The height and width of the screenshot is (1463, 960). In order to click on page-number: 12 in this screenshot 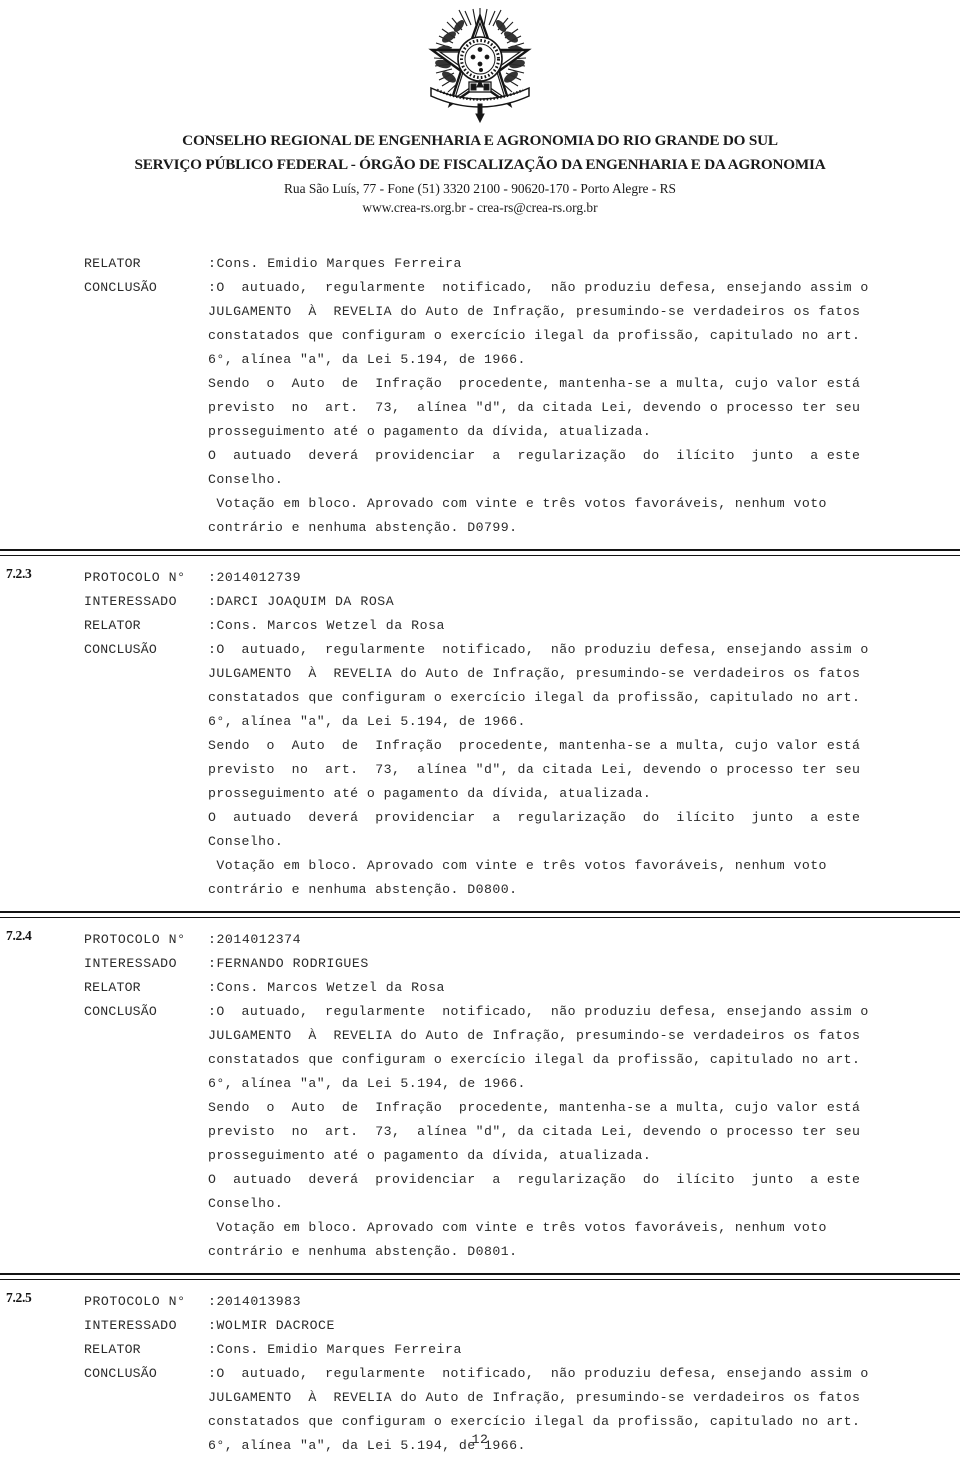, I will do `click(480, 1439)`.